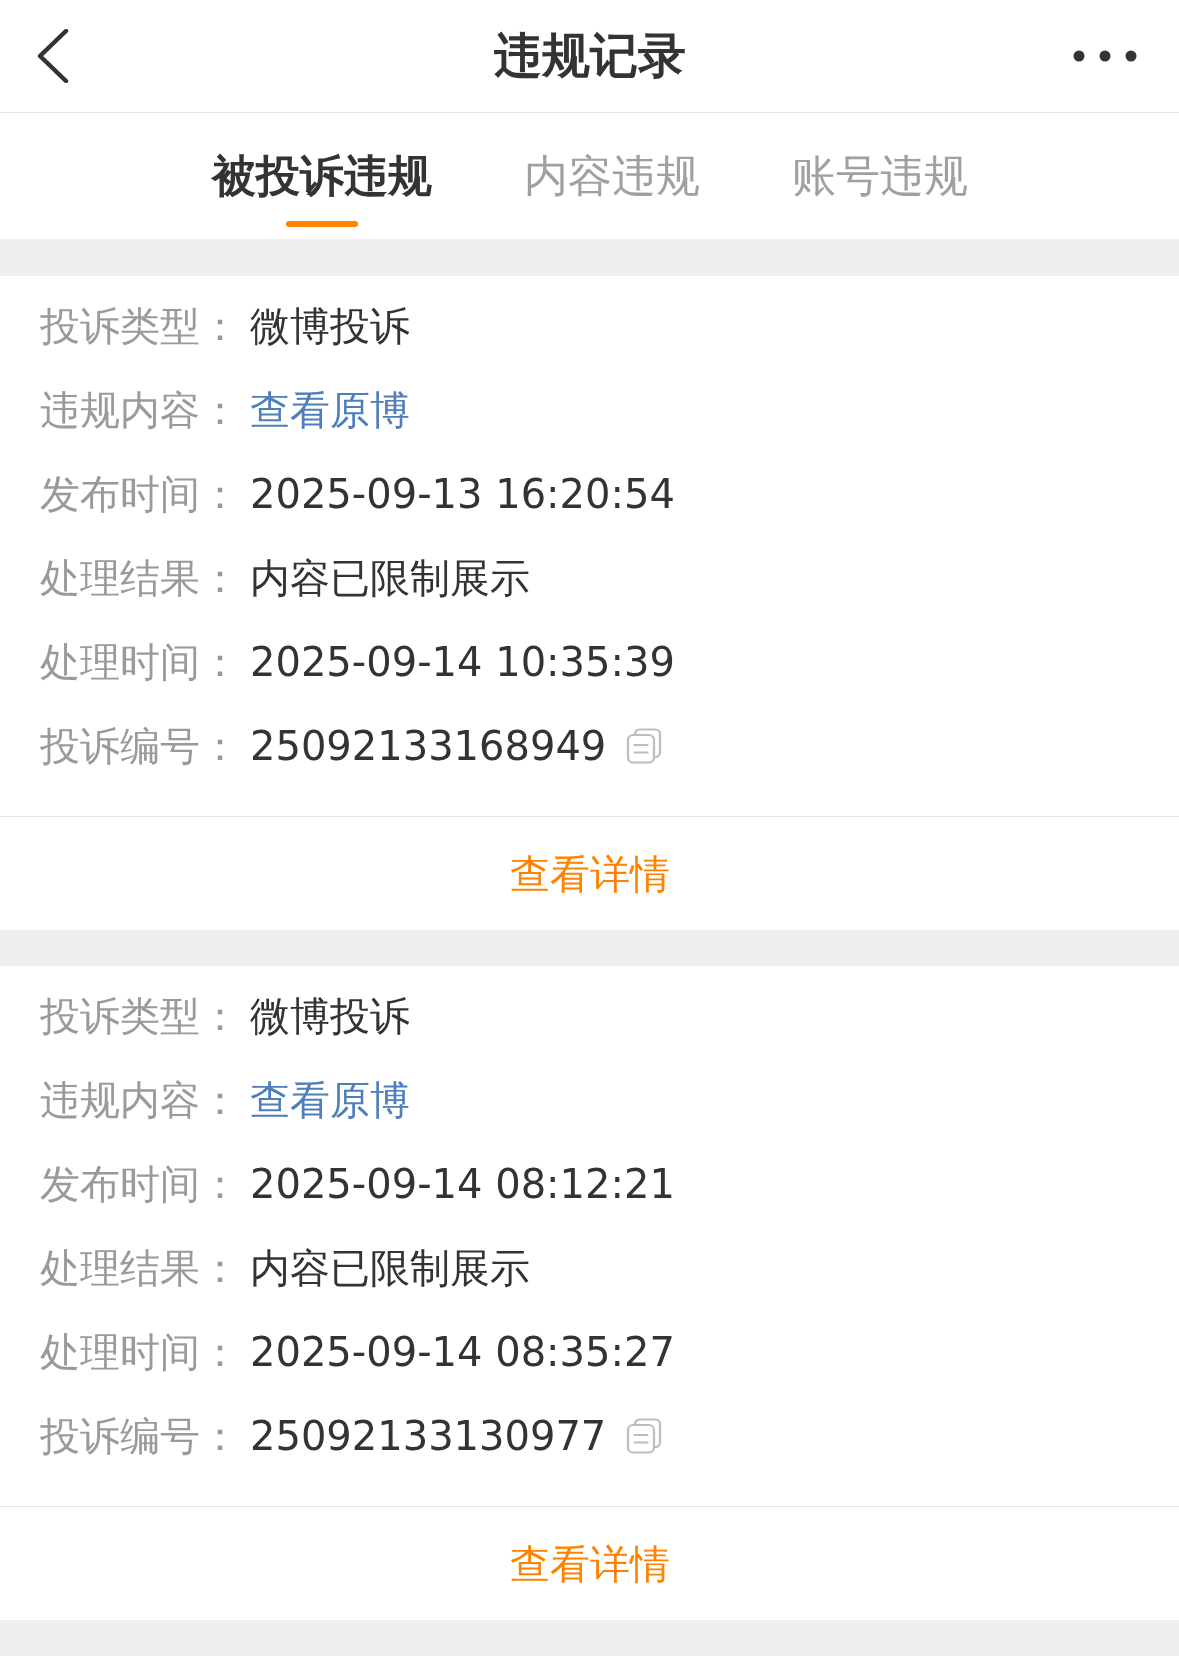  I want to click on field-value: 25092133130977, so click(428, 1436).